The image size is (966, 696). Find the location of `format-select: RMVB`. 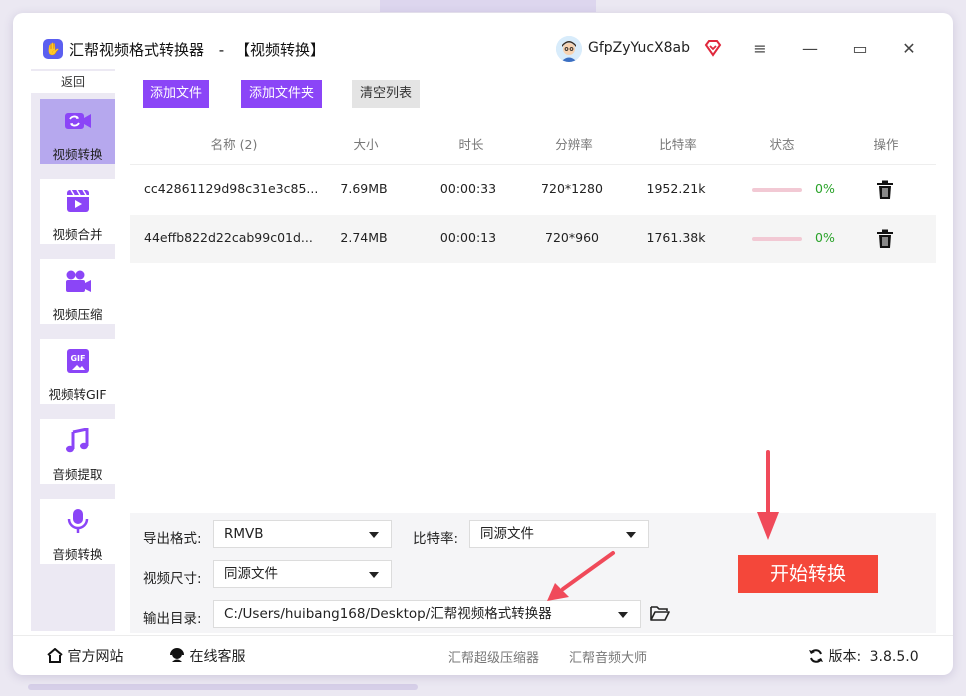

format-select: RMVB is located at coordinates (302, 534).